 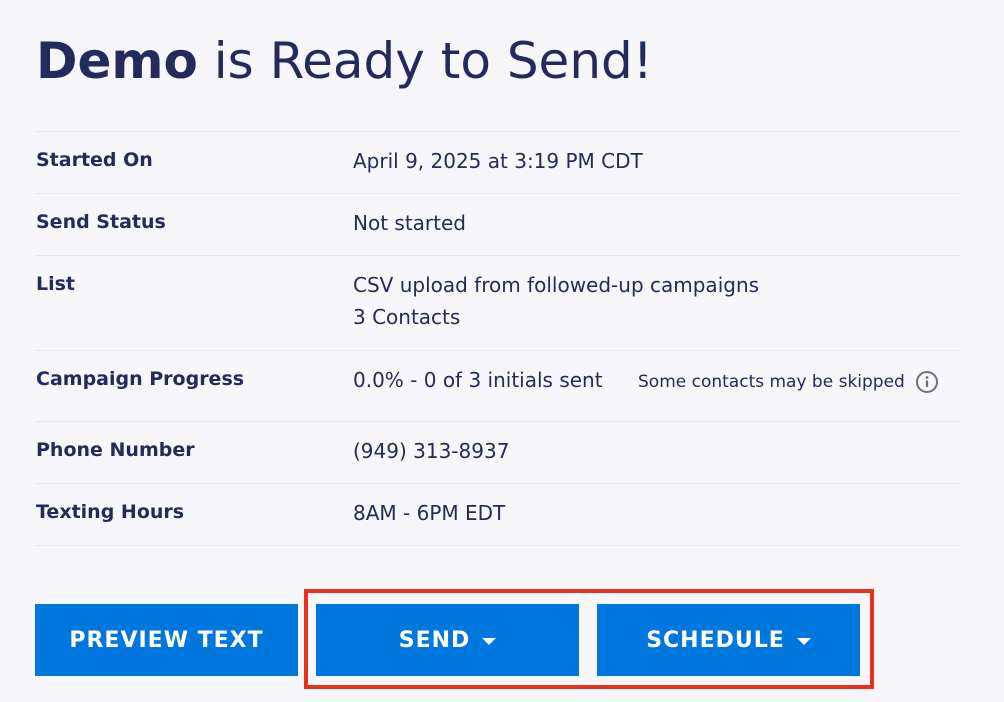 I want to click on schedule-button: SCHEDULE, so click(x=728, y=640).